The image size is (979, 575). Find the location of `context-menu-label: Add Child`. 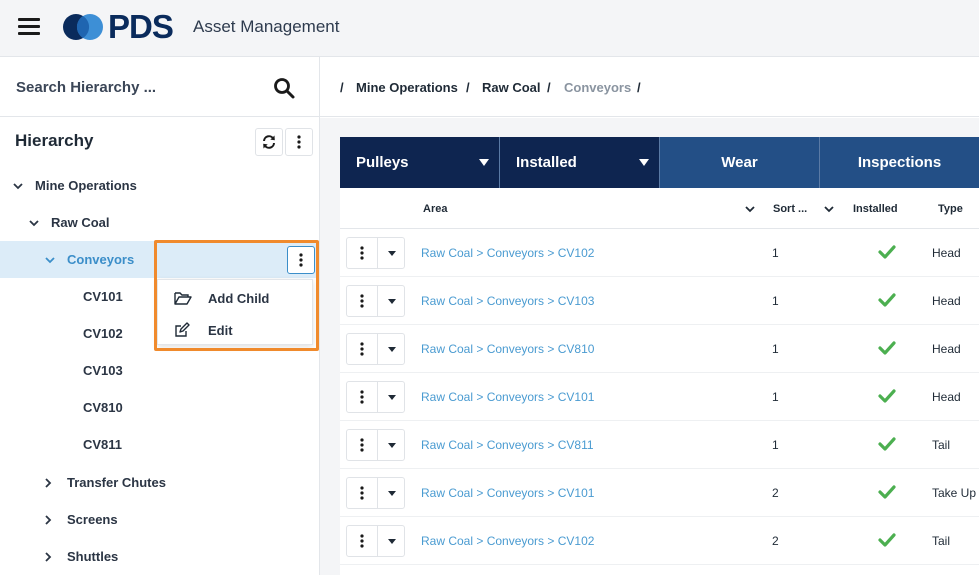

context-menu-label: Add Child is located at coordinates (239, 298).